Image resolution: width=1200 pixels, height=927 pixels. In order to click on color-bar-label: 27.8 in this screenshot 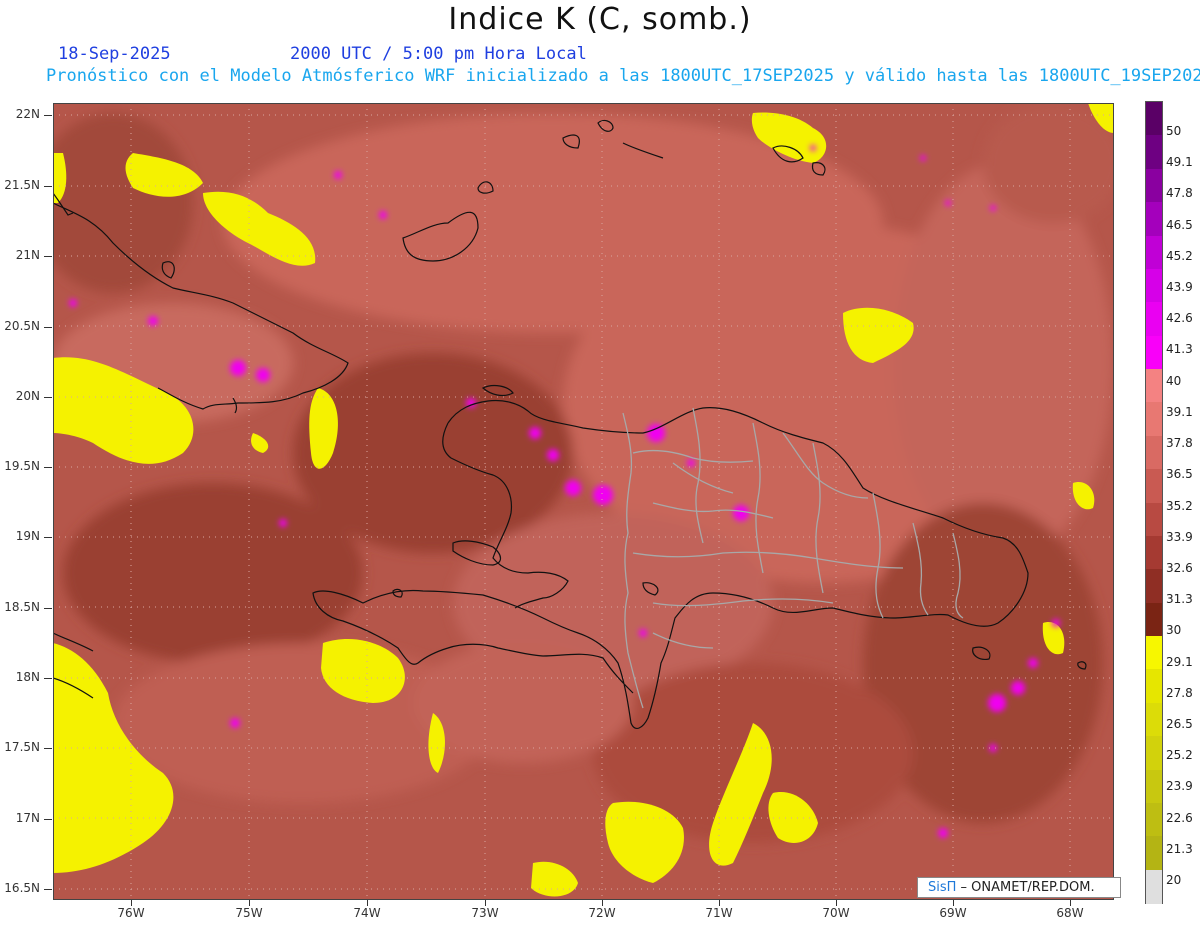, I will do `click(1179, 692)`.